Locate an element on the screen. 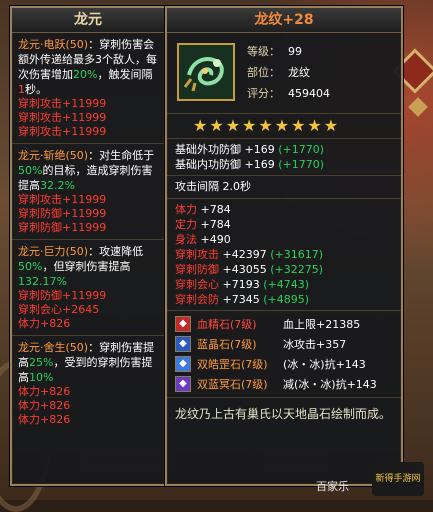 Image resolution: width=433 pixels, height=512 pixels. skill-name: 龙元·舍生 is located at coordinates (42, 347).